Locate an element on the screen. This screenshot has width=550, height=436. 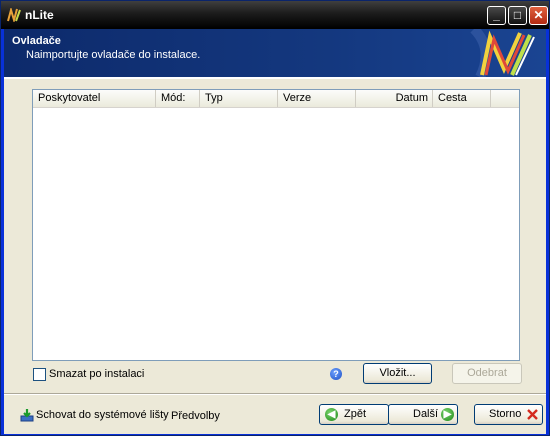
minimize-button: _ is located at coordinates (496, 15).